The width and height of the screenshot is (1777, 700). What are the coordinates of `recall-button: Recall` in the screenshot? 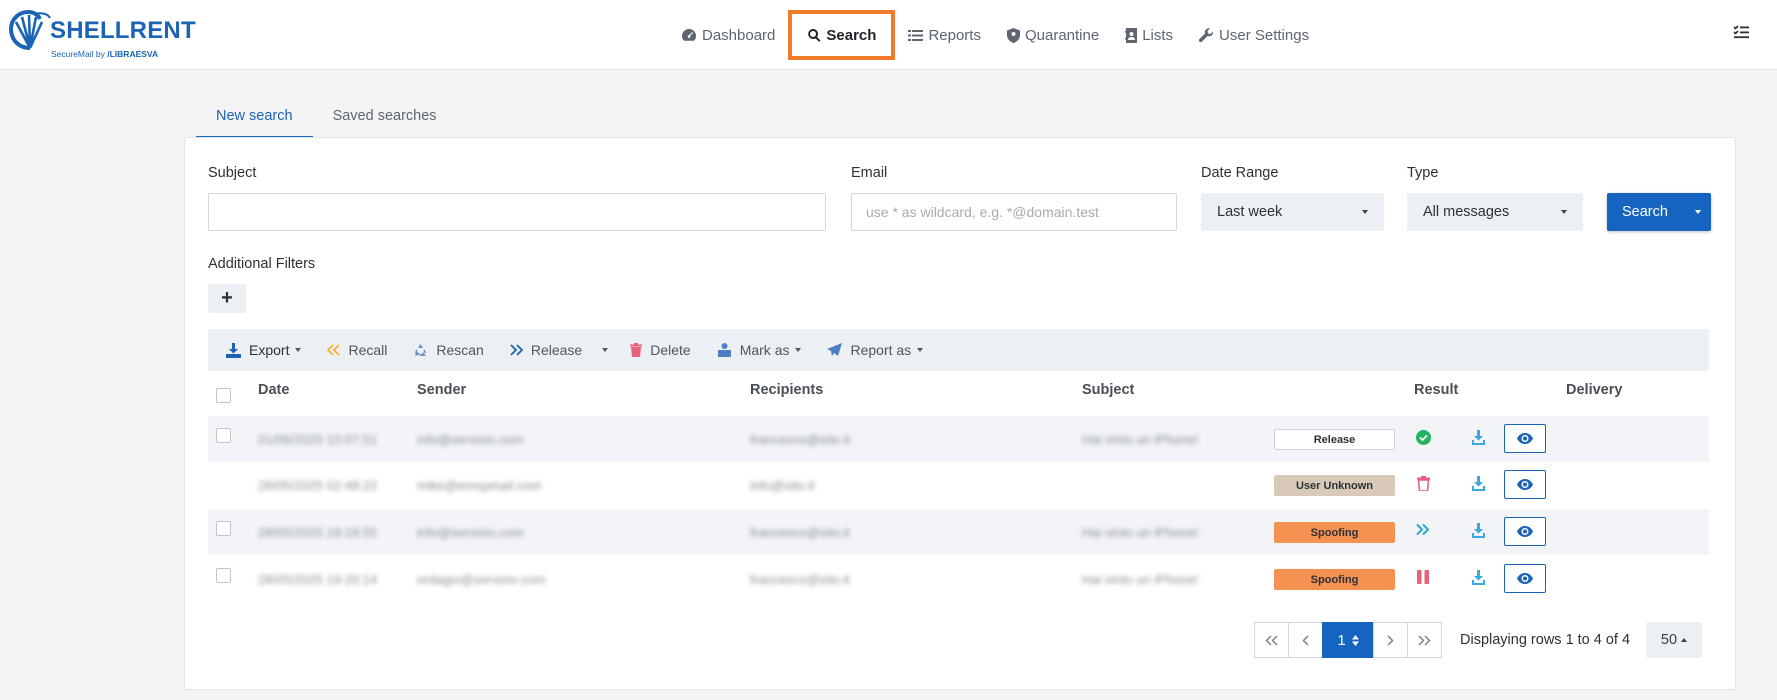 It's located at (357, 350).